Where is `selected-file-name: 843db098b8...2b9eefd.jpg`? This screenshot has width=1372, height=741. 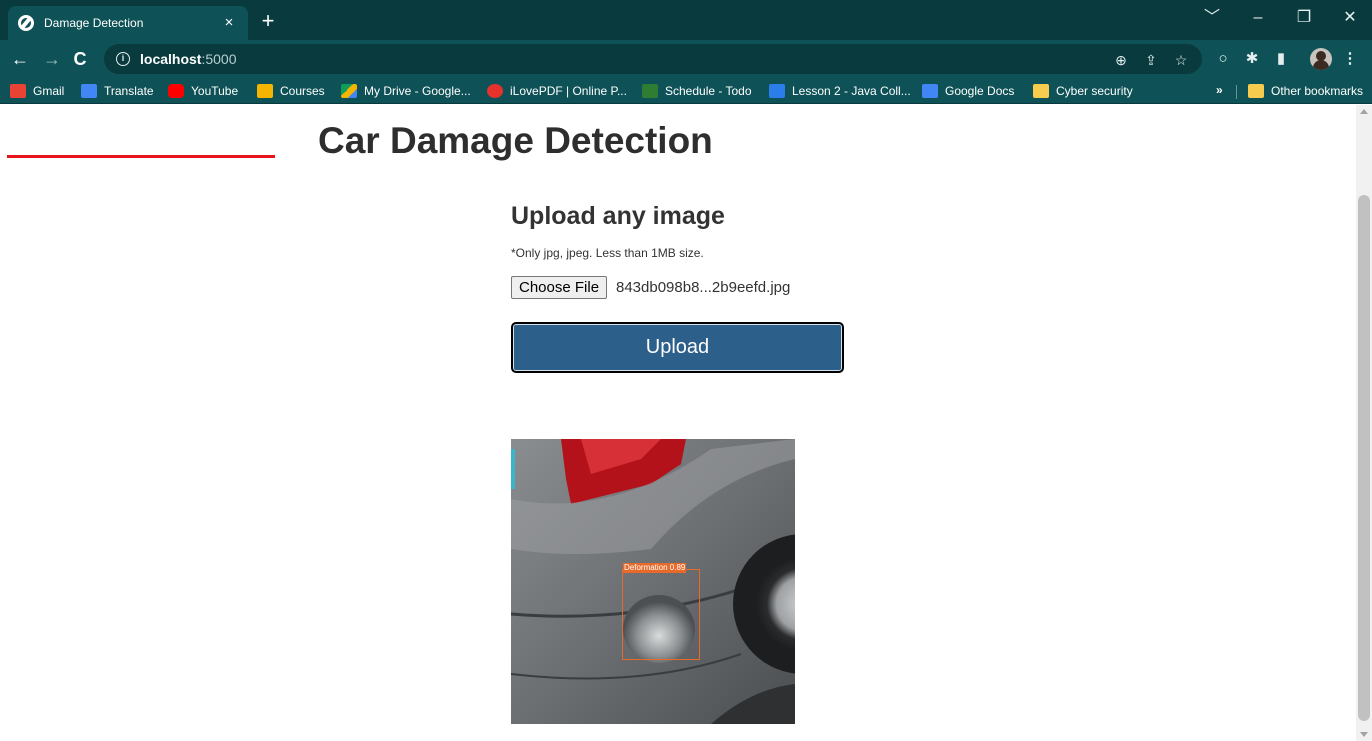
selected-file-name: 843db098b8...2b9eefd.jpg is located at coordinates (703, 287).